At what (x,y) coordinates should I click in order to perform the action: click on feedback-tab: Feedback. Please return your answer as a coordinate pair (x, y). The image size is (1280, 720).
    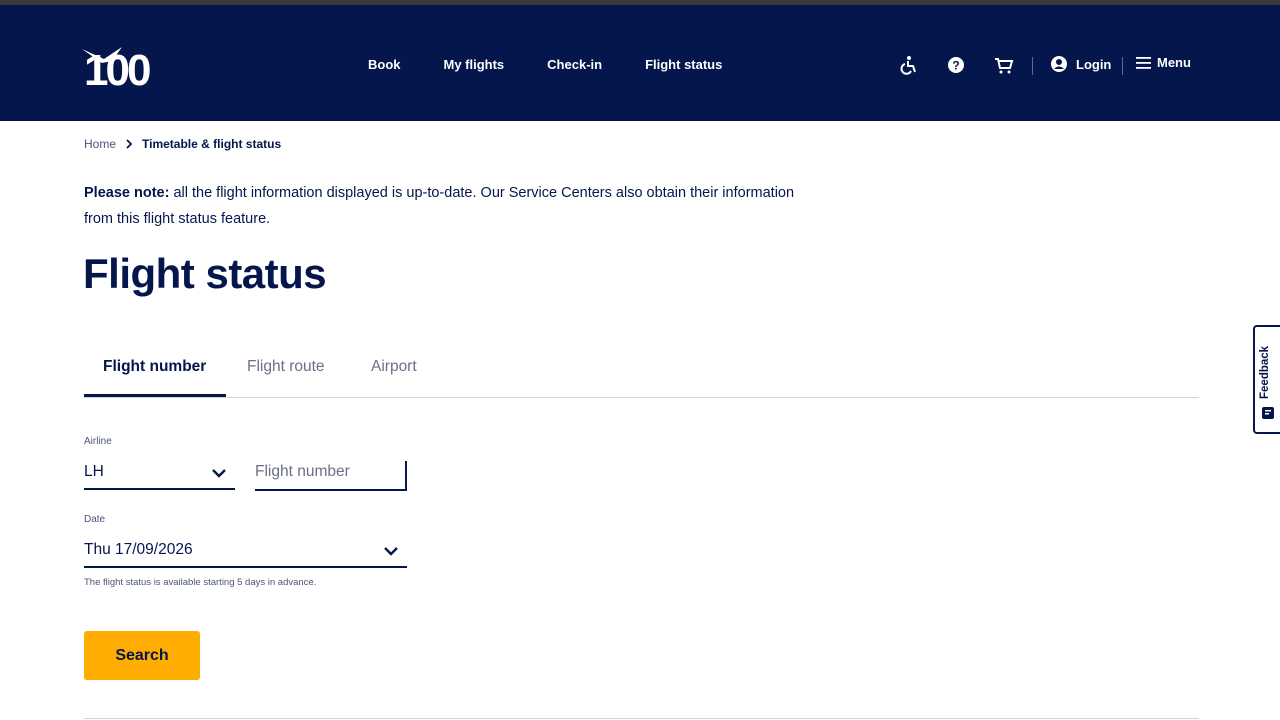
    Looking at the image, I should click on (1266, 379).